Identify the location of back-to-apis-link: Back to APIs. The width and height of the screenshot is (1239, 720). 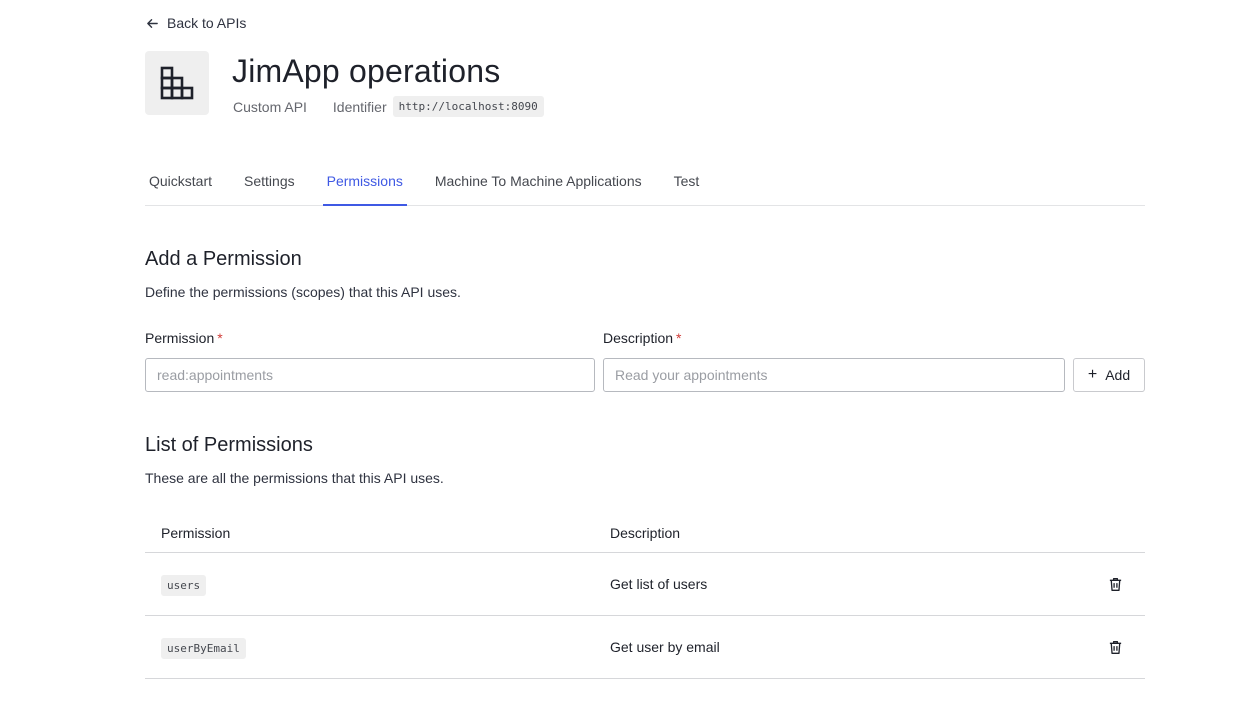
(196, 23).